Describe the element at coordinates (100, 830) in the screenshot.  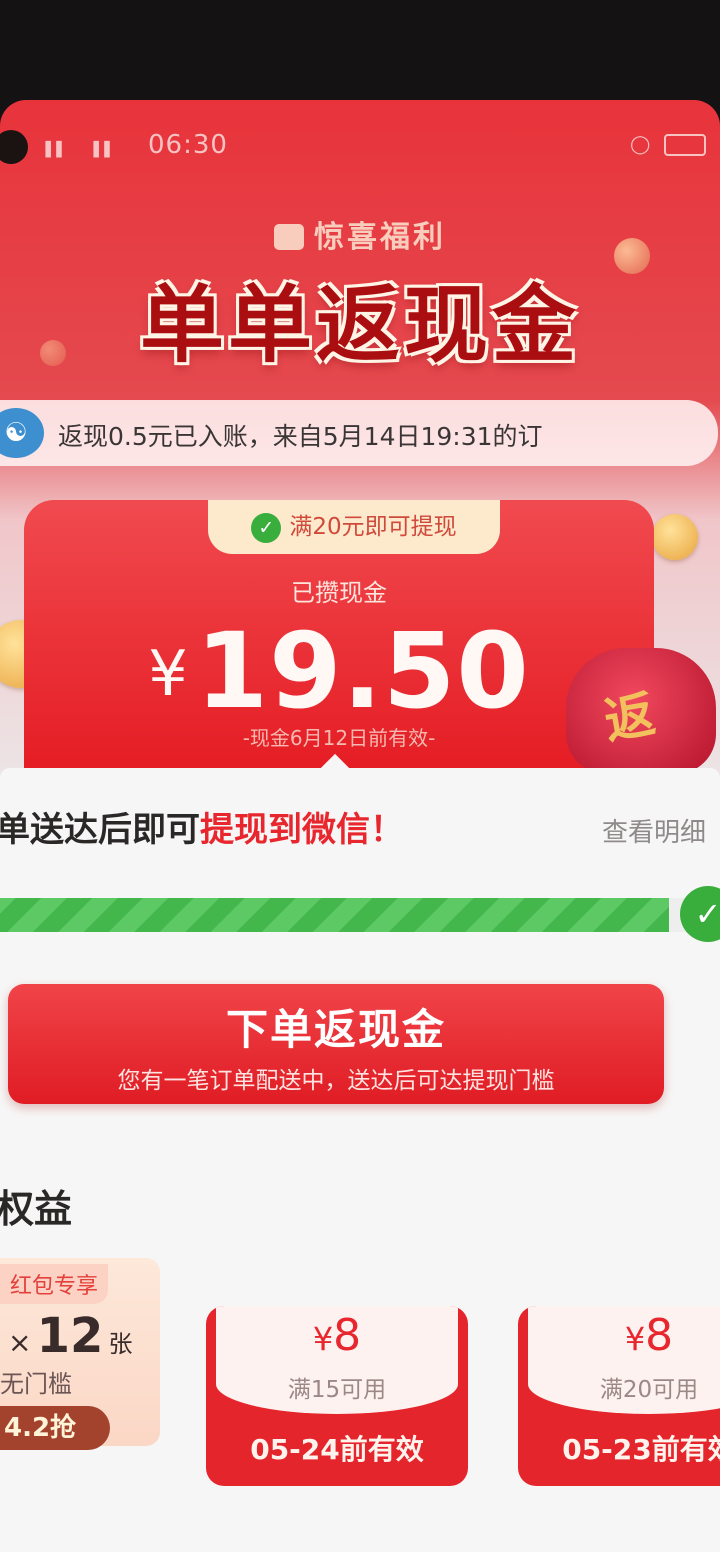
I see `promo-prefix: 单送达后即可` at that location.